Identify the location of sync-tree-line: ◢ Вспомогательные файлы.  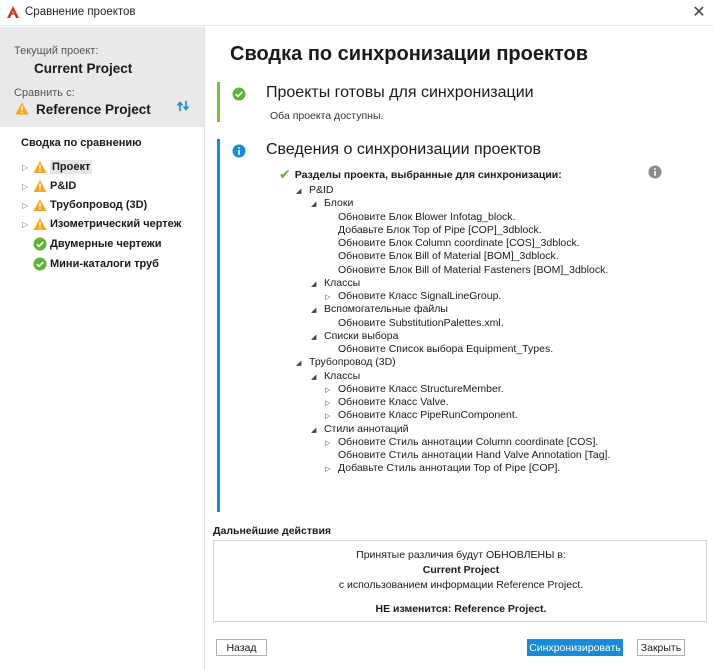
(379, 309).